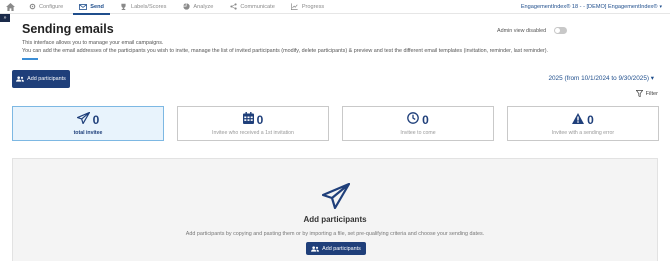 This screenshot has width=670, height=261. I want to click on line-chart-icon, so click(295, 7).